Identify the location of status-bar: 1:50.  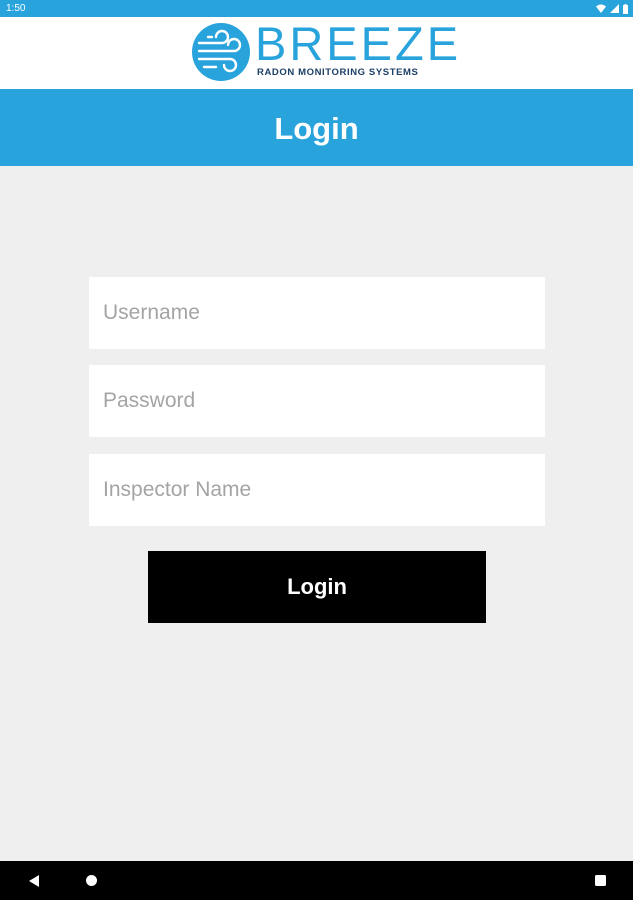
(316, 8).